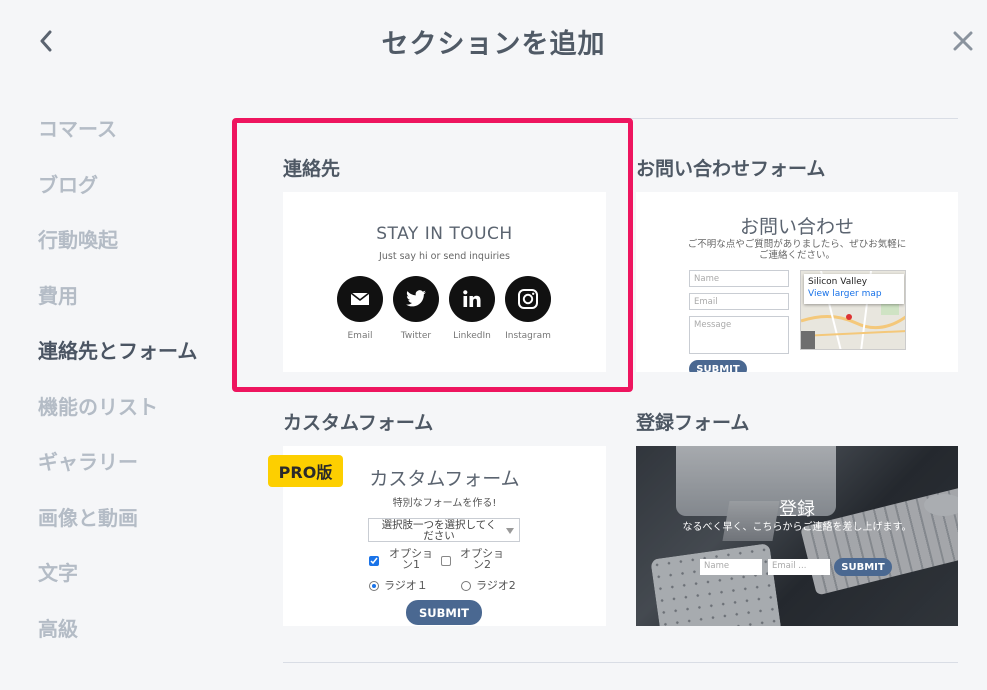 The image size is (987, 690). What do you see at coordinates (360, 336) in the screenshot?
I see `social-label: Email` at bounding box center [360, 336].